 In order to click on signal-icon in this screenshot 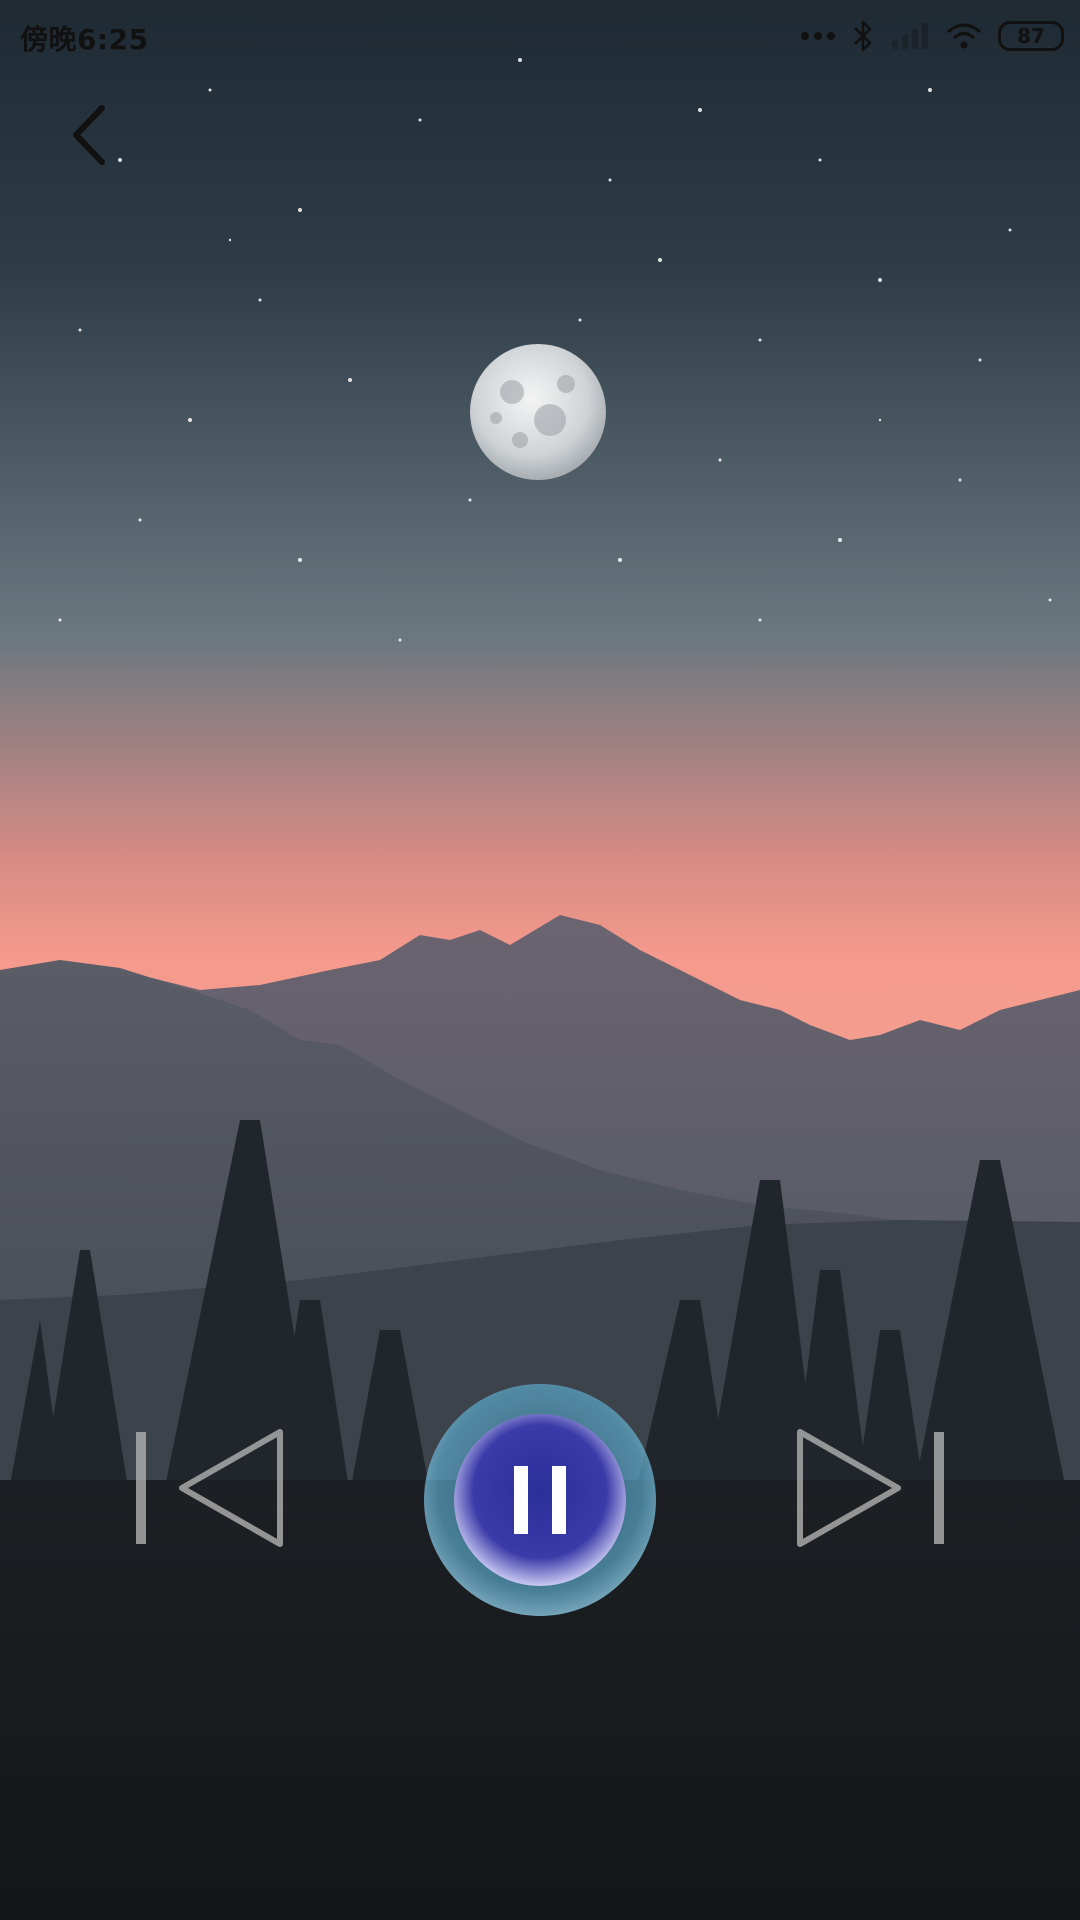, I will do `click(910, 36)`.